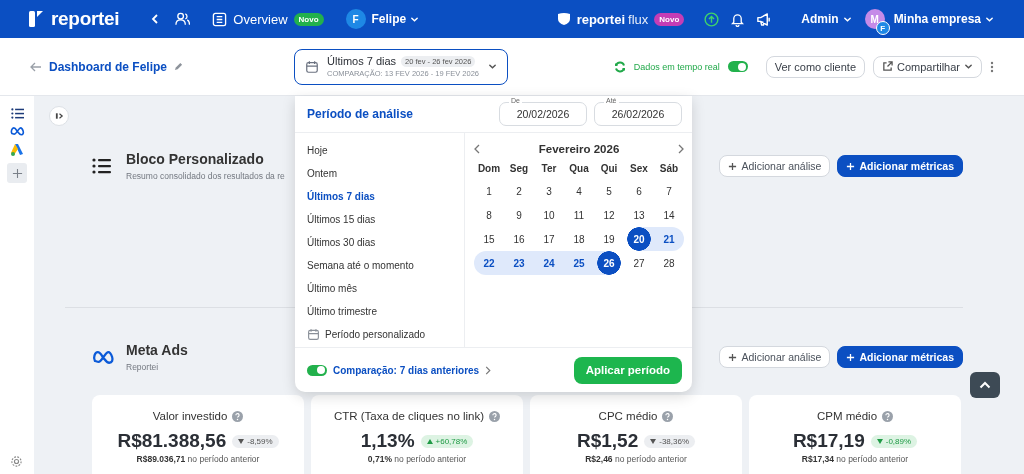 The width and height of the screenshot is (1024, 474). What do you see at coordinates (16, 461) in the screenshot?
I see `settings-icon` at bounding box center [16, 461].